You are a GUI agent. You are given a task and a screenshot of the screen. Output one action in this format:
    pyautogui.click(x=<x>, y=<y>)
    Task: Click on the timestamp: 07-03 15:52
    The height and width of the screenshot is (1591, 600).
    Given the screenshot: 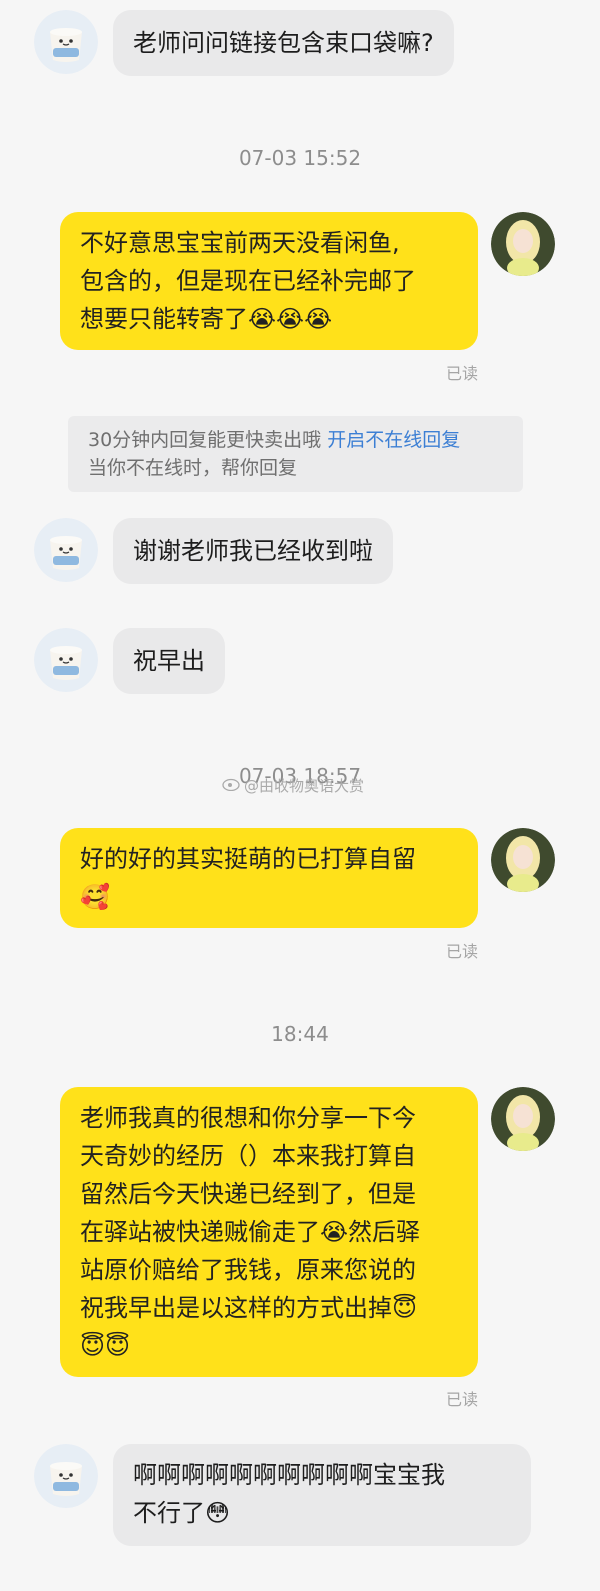 What is the action you would take?
    pyautogui.click(x=300, y=158)
    